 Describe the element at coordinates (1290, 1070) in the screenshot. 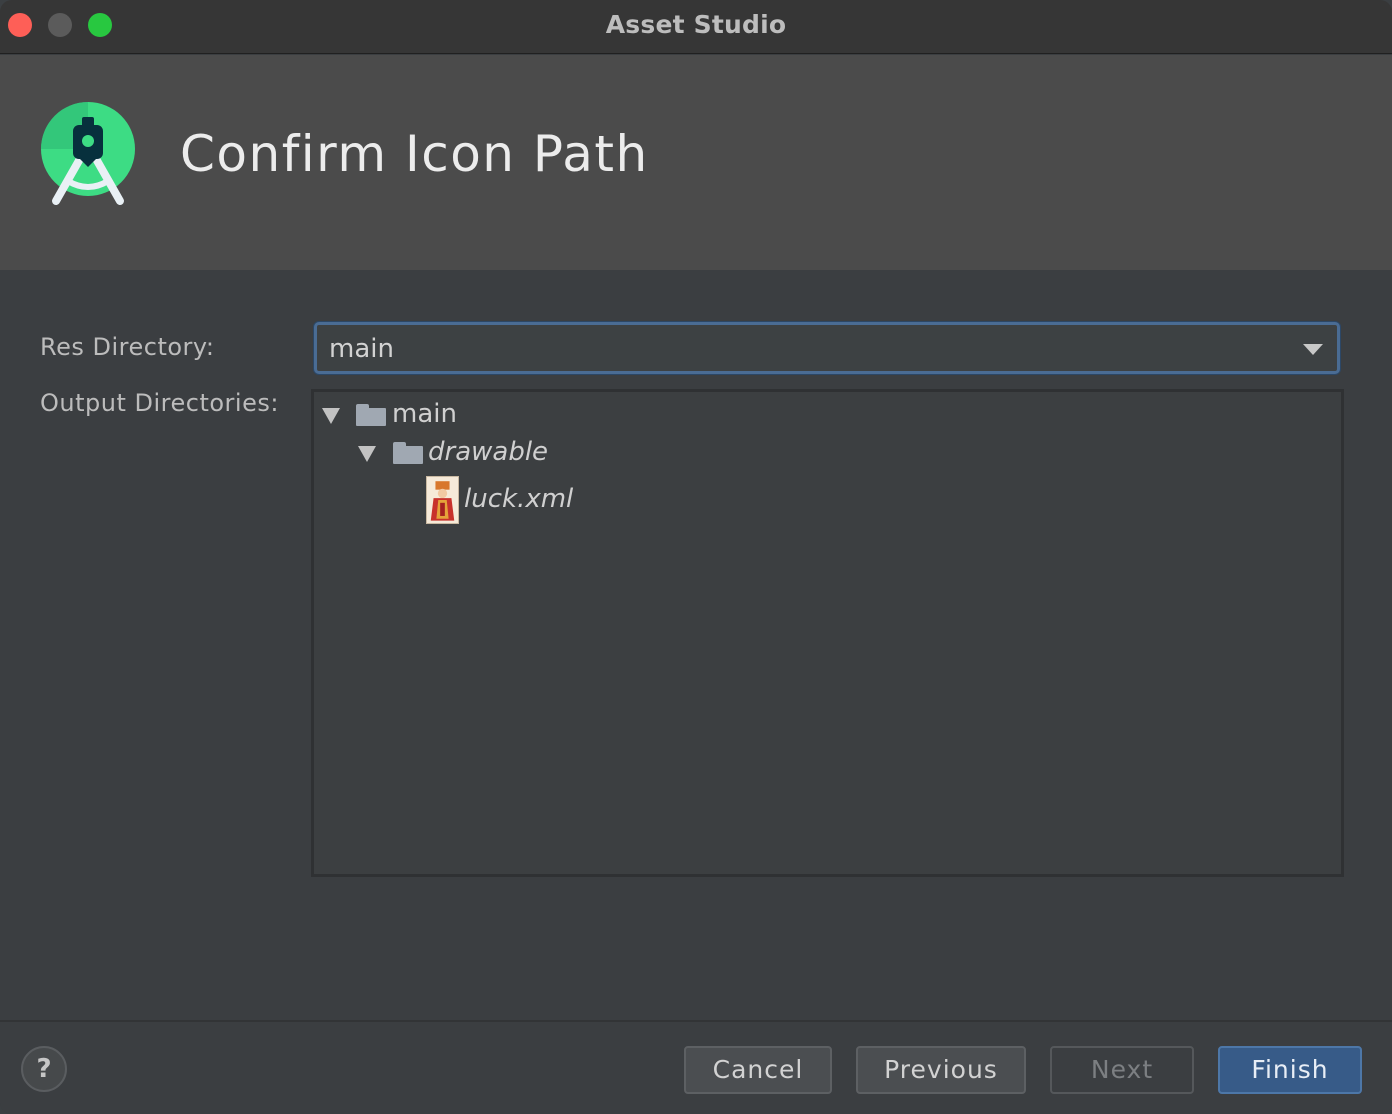

I see `finish-button: Finish` at that location.